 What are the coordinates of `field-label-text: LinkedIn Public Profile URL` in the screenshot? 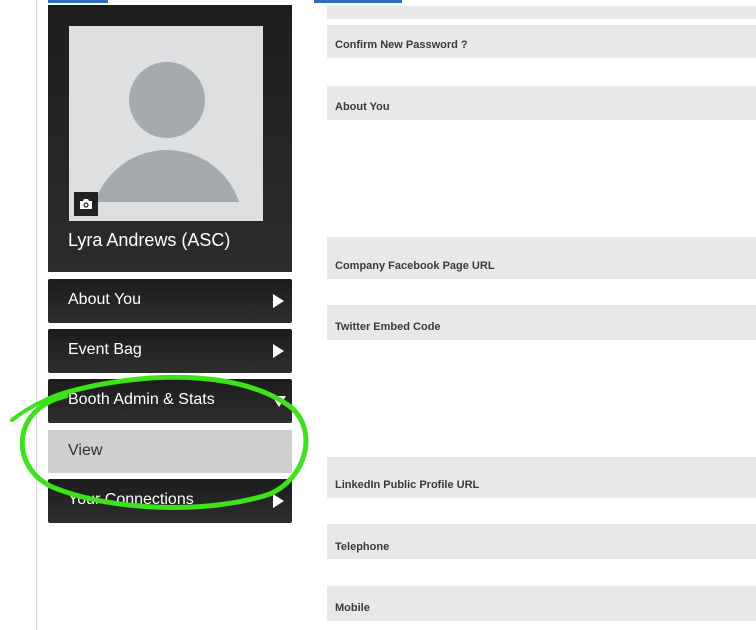 It's located at (407, 485).